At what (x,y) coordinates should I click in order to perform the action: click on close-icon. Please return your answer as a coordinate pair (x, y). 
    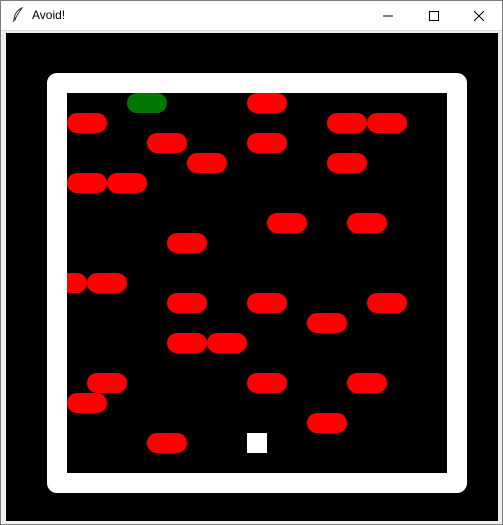
    Looking at the image, I should click on (479, 15).